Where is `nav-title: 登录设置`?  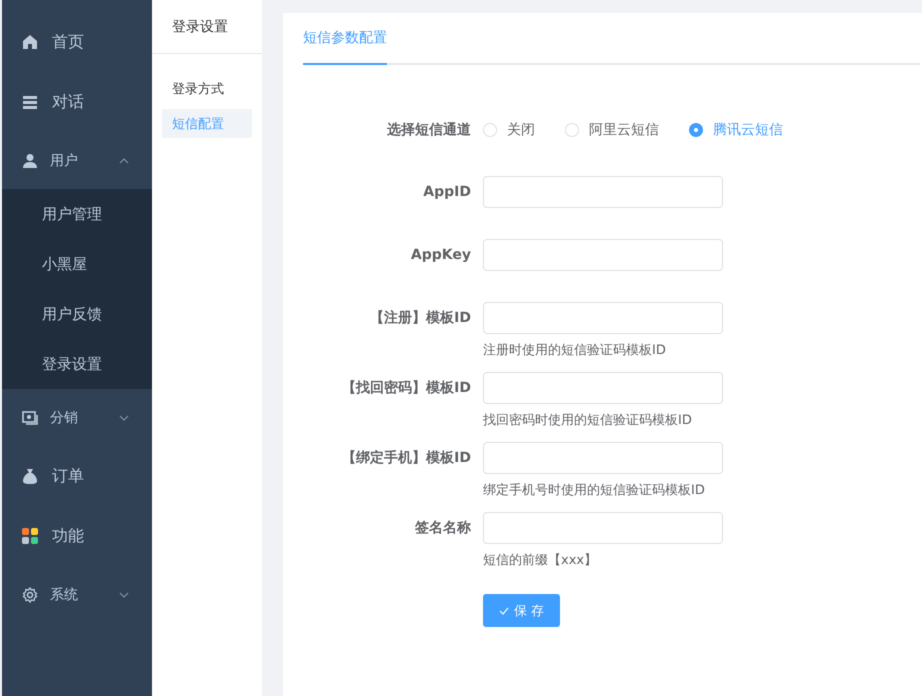 nav-title: 登录设置 is located at coordinates (207, 27).